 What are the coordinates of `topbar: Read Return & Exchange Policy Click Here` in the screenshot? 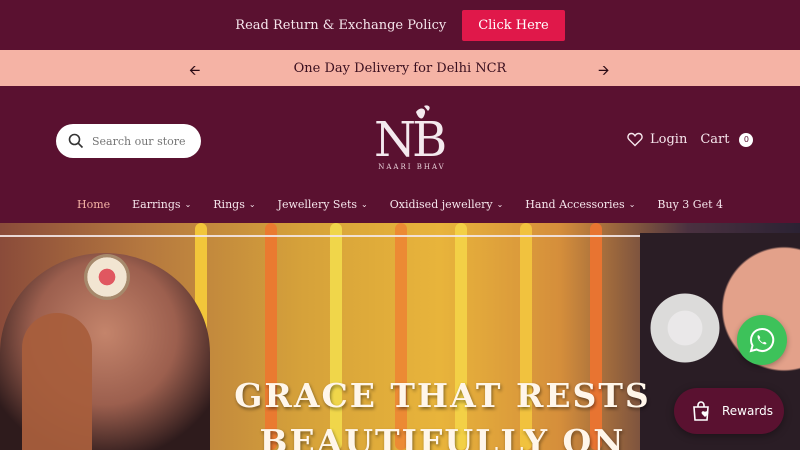 It's located at (400, 25).